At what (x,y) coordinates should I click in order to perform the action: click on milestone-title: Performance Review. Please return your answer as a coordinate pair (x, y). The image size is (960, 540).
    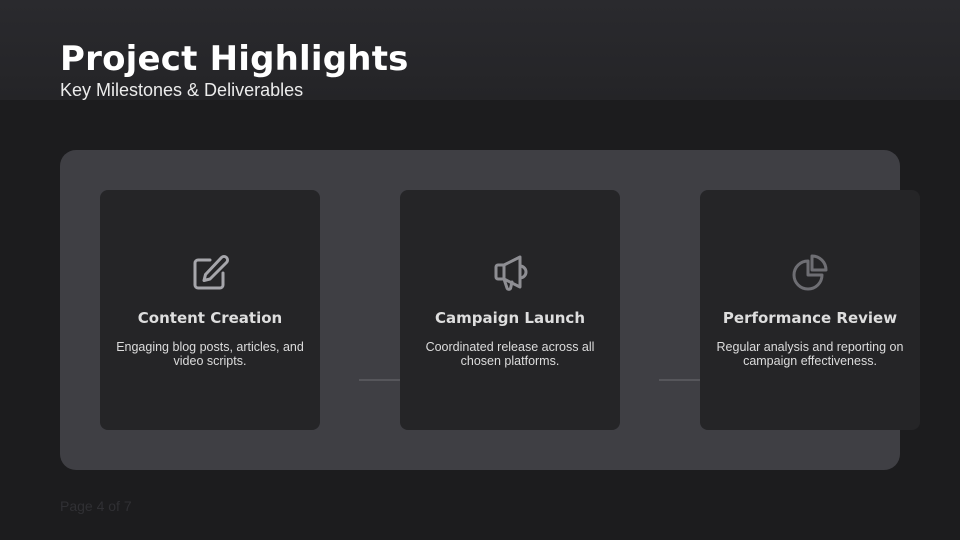
    Looking at the image, I should click on (810, 318).